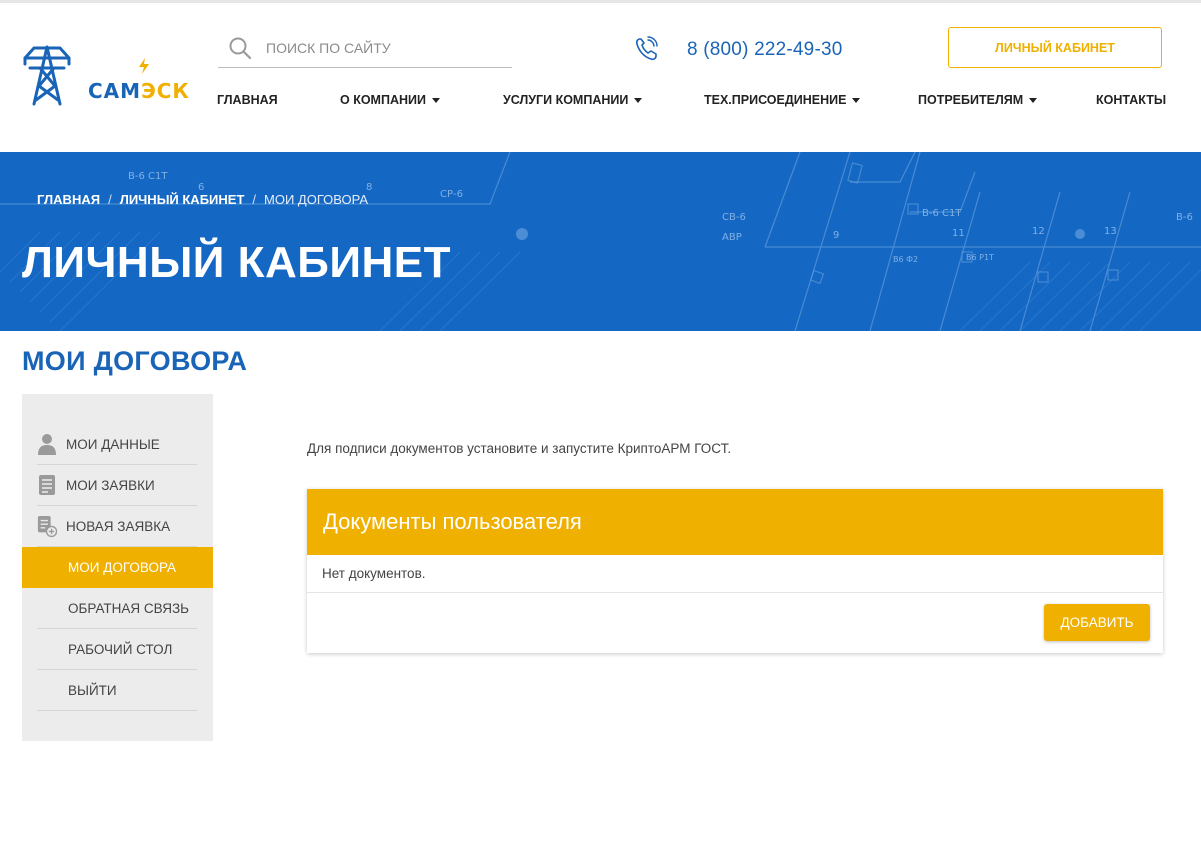  I want to click on sidebar-item-my-data: Мои данные, so click(117, 444).